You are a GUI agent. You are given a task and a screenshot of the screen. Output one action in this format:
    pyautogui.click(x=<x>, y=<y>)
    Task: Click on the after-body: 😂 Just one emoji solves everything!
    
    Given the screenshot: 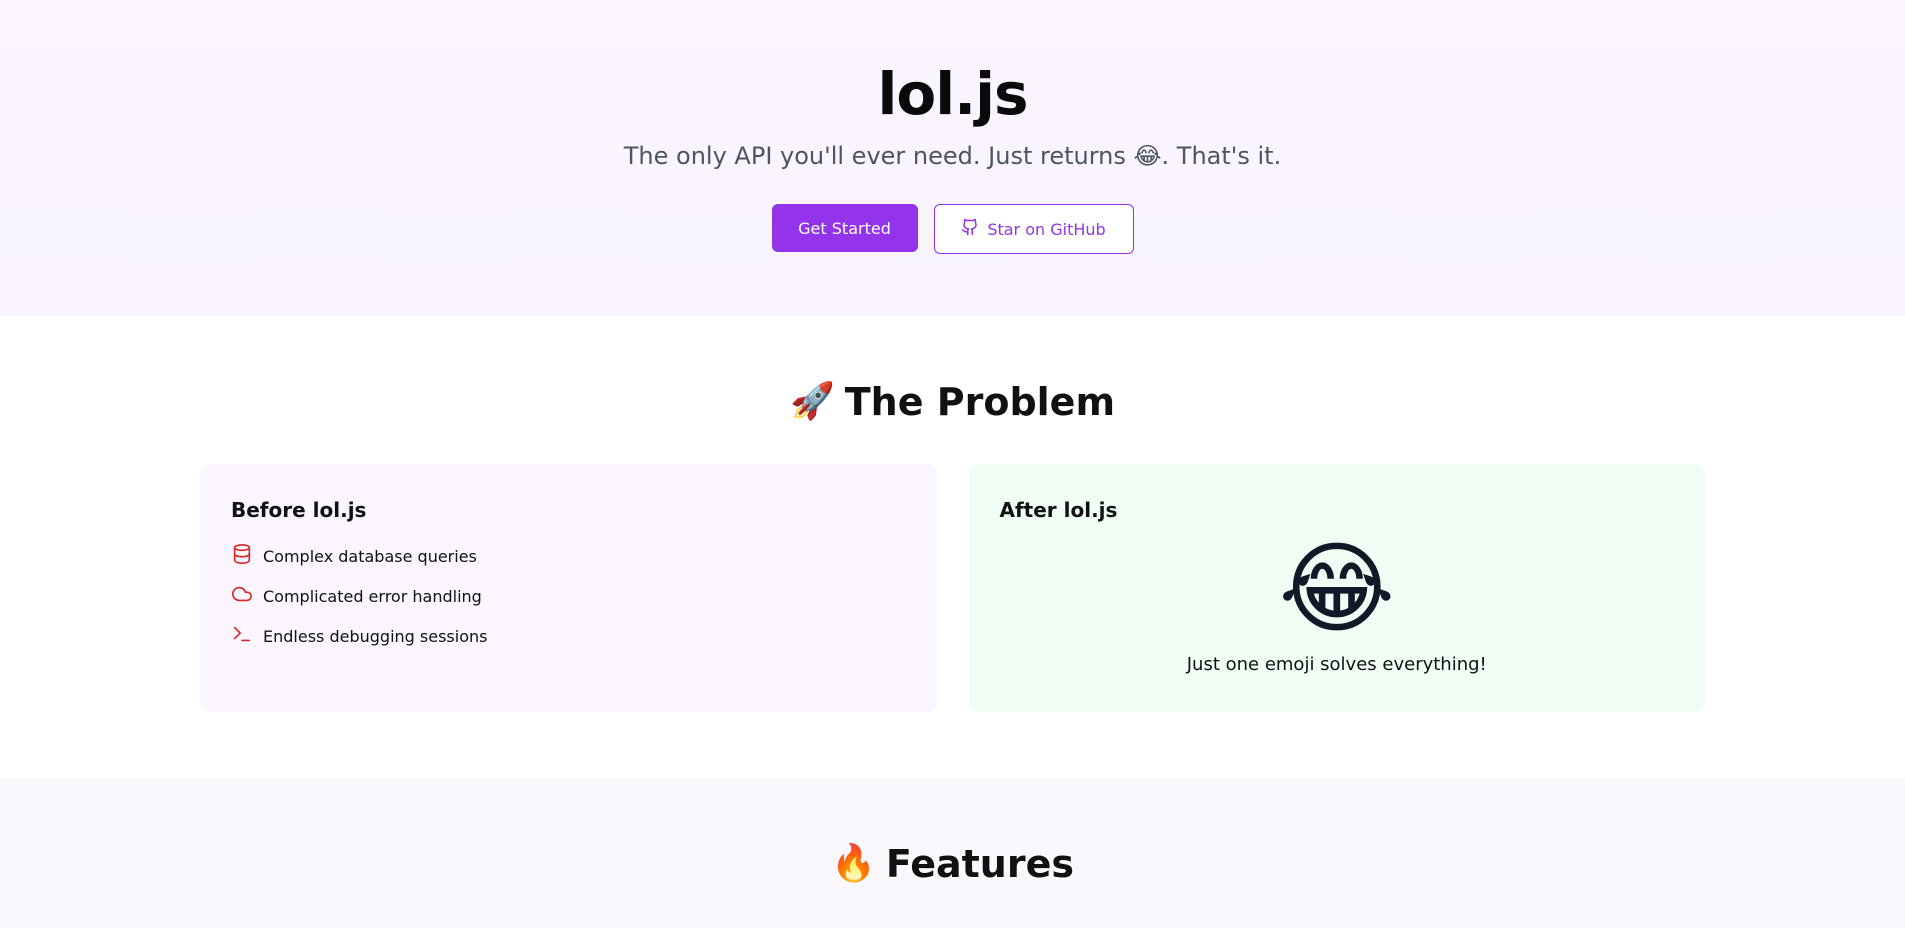 What is the action you would take?
    pyautogui.click(x=1337, y=599)
    